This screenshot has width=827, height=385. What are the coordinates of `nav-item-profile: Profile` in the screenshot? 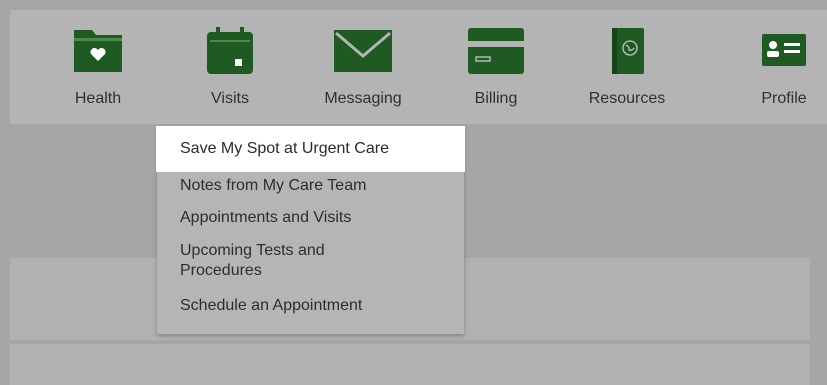 It's located at (775, 67).